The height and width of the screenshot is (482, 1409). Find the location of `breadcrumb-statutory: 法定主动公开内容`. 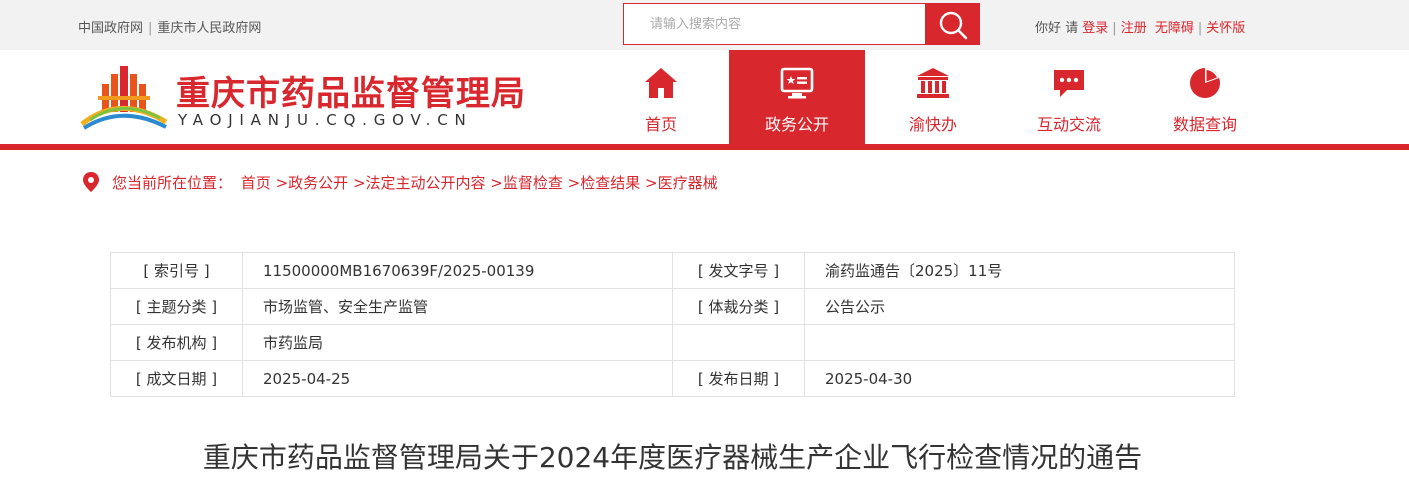

breadcrumb-statutory: 法定主动公开内容 is located at coordinates (426, 183).